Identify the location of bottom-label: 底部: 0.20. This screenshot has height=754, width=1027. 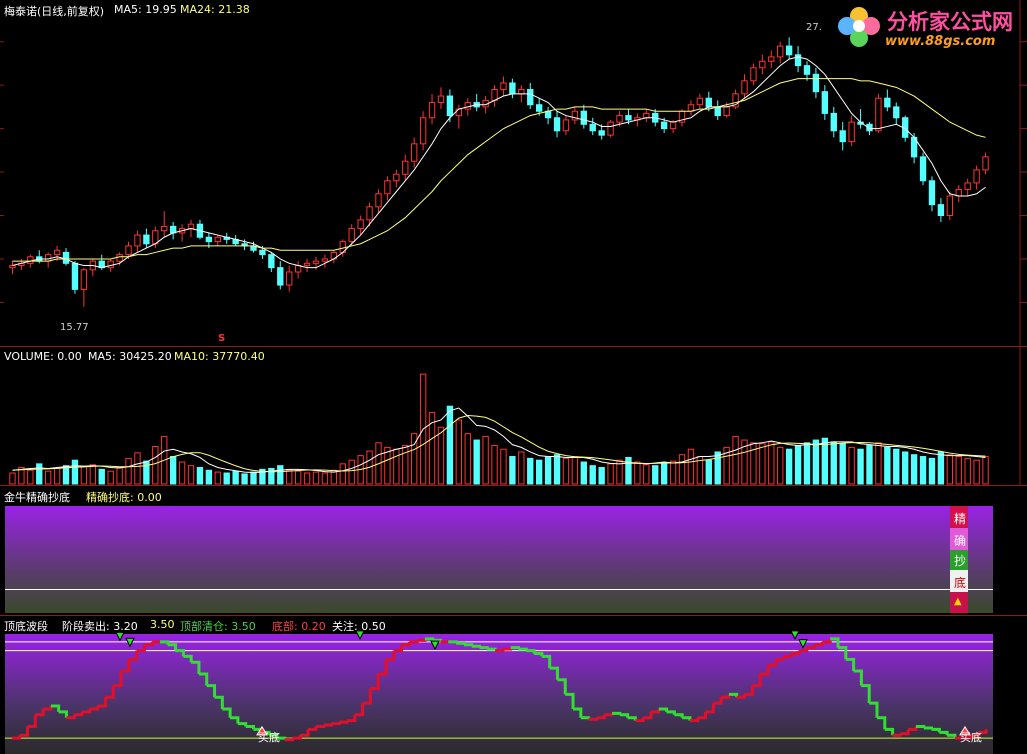
(299, 626).